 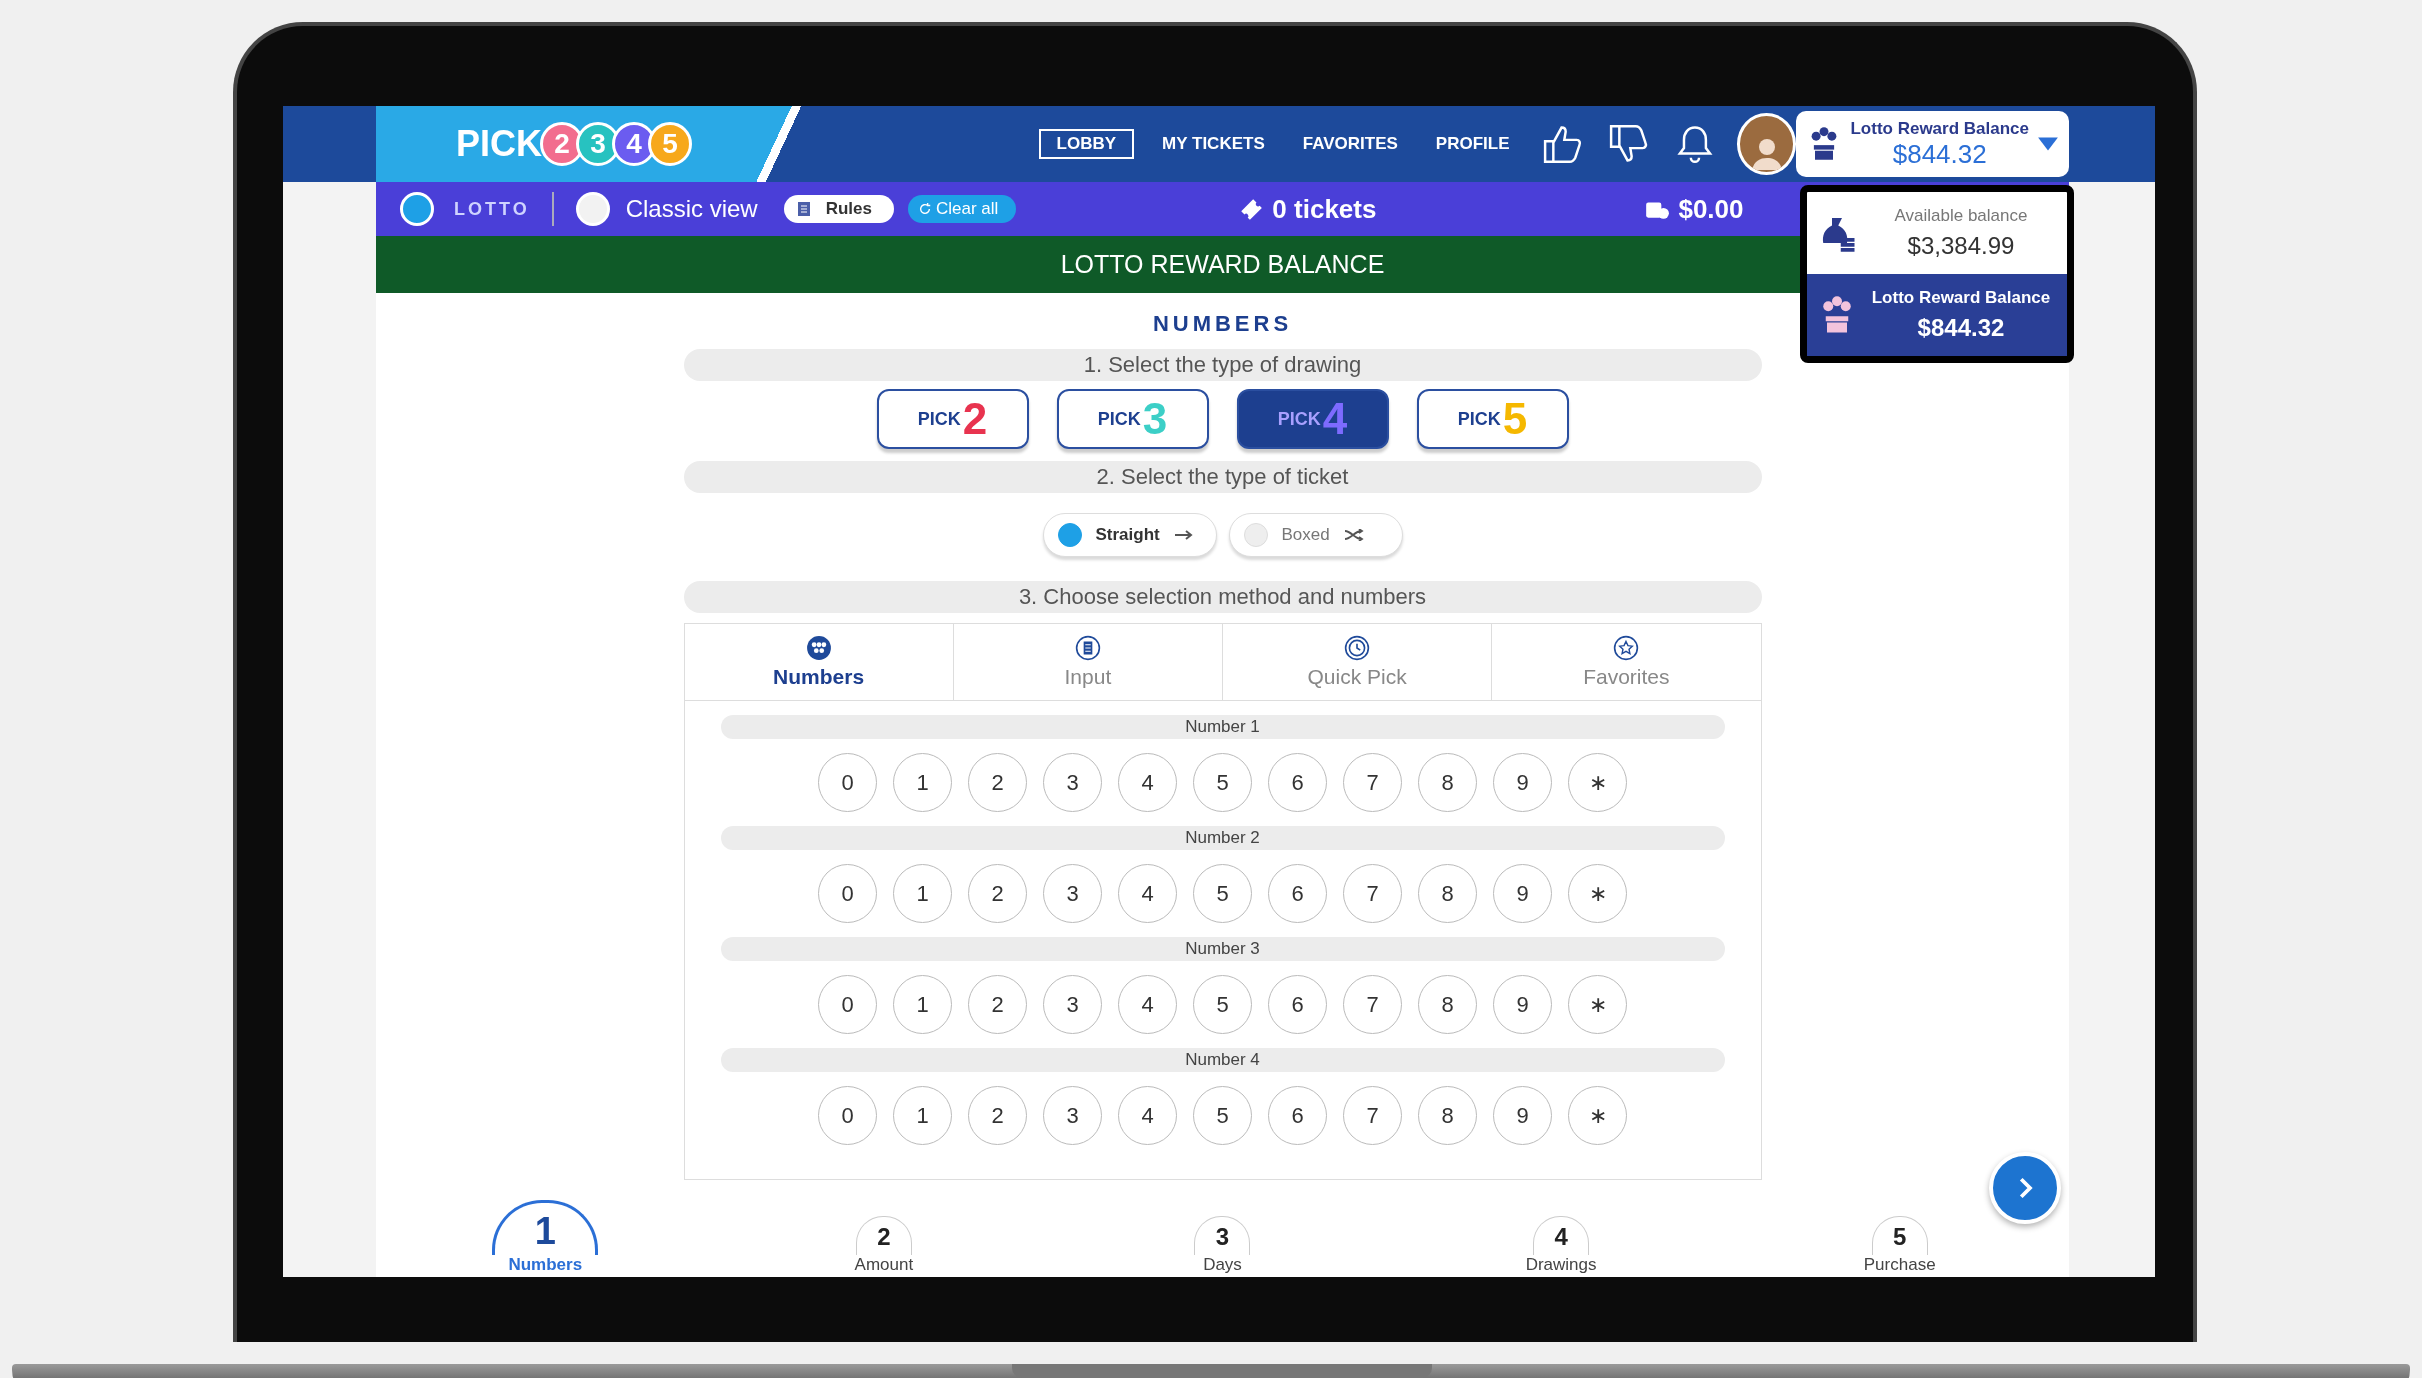 I want to click on step-heading: 2. Select the type of ticket, so click(x=1222, y=477).